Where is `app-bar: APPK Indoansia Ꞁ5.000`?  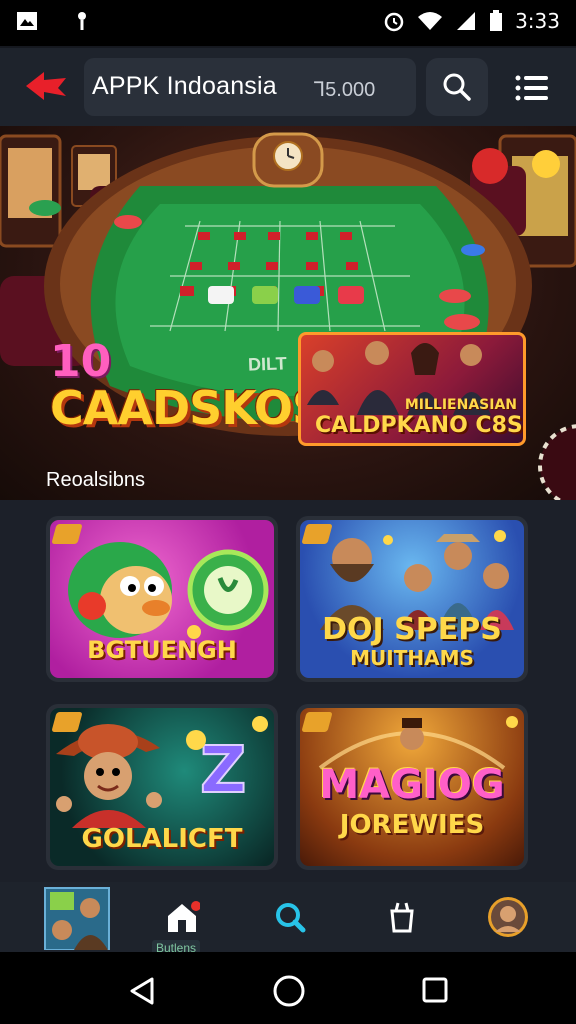
app-bar: APPK Indoansia Ꞁ5.000 is located at coordinates (288, 87).